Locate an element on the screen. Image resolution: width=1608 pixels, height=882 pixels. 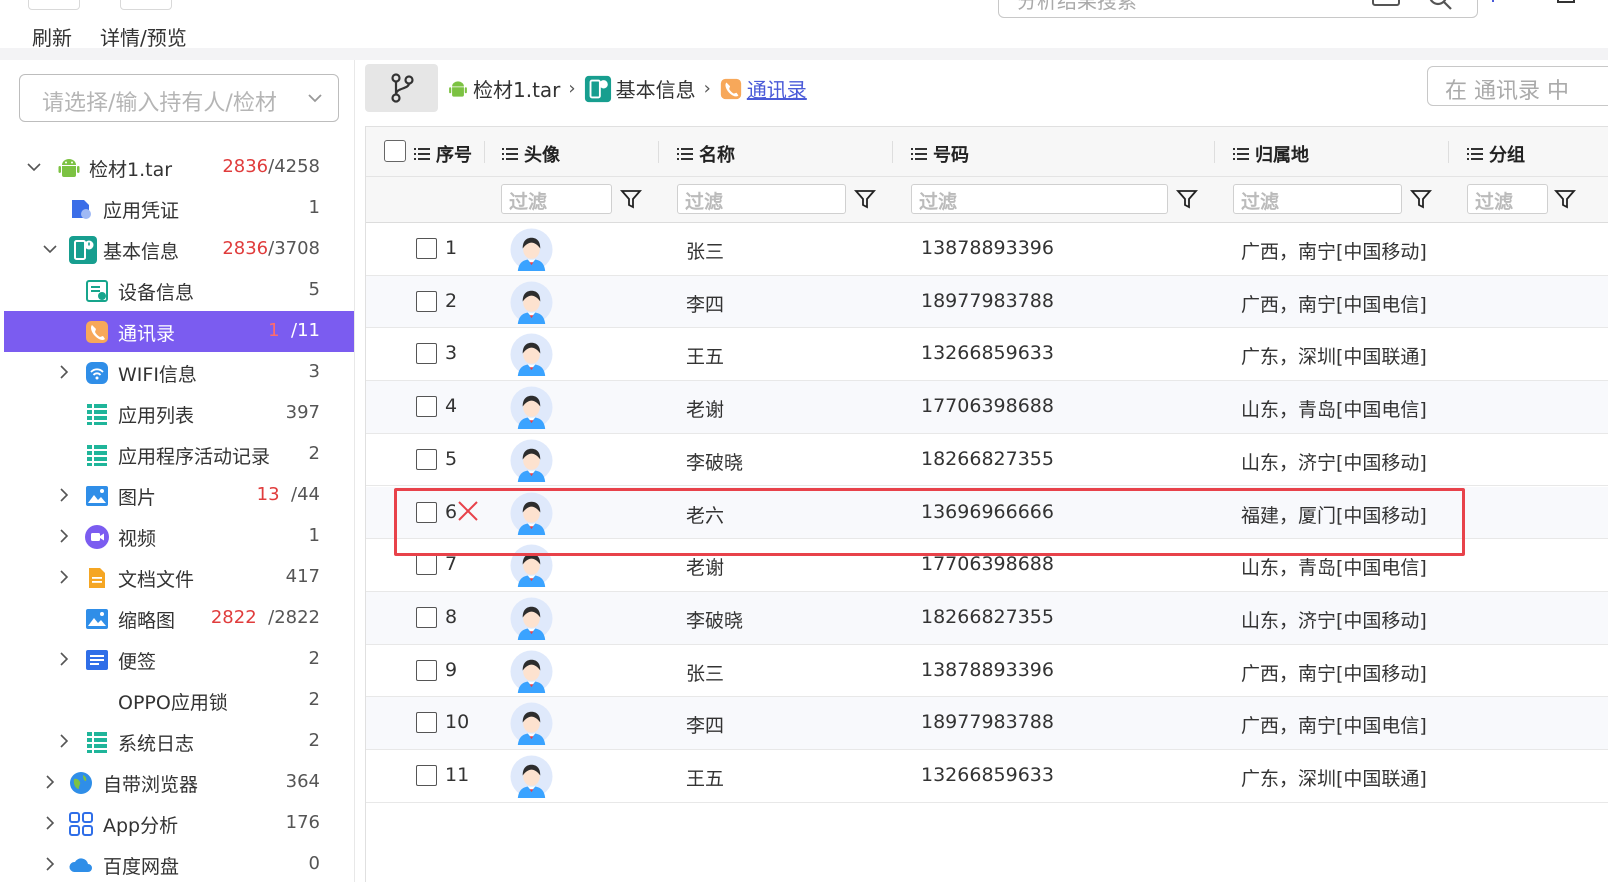
tree-item-notes: 便签 2 is located at coordinates (179, 659).